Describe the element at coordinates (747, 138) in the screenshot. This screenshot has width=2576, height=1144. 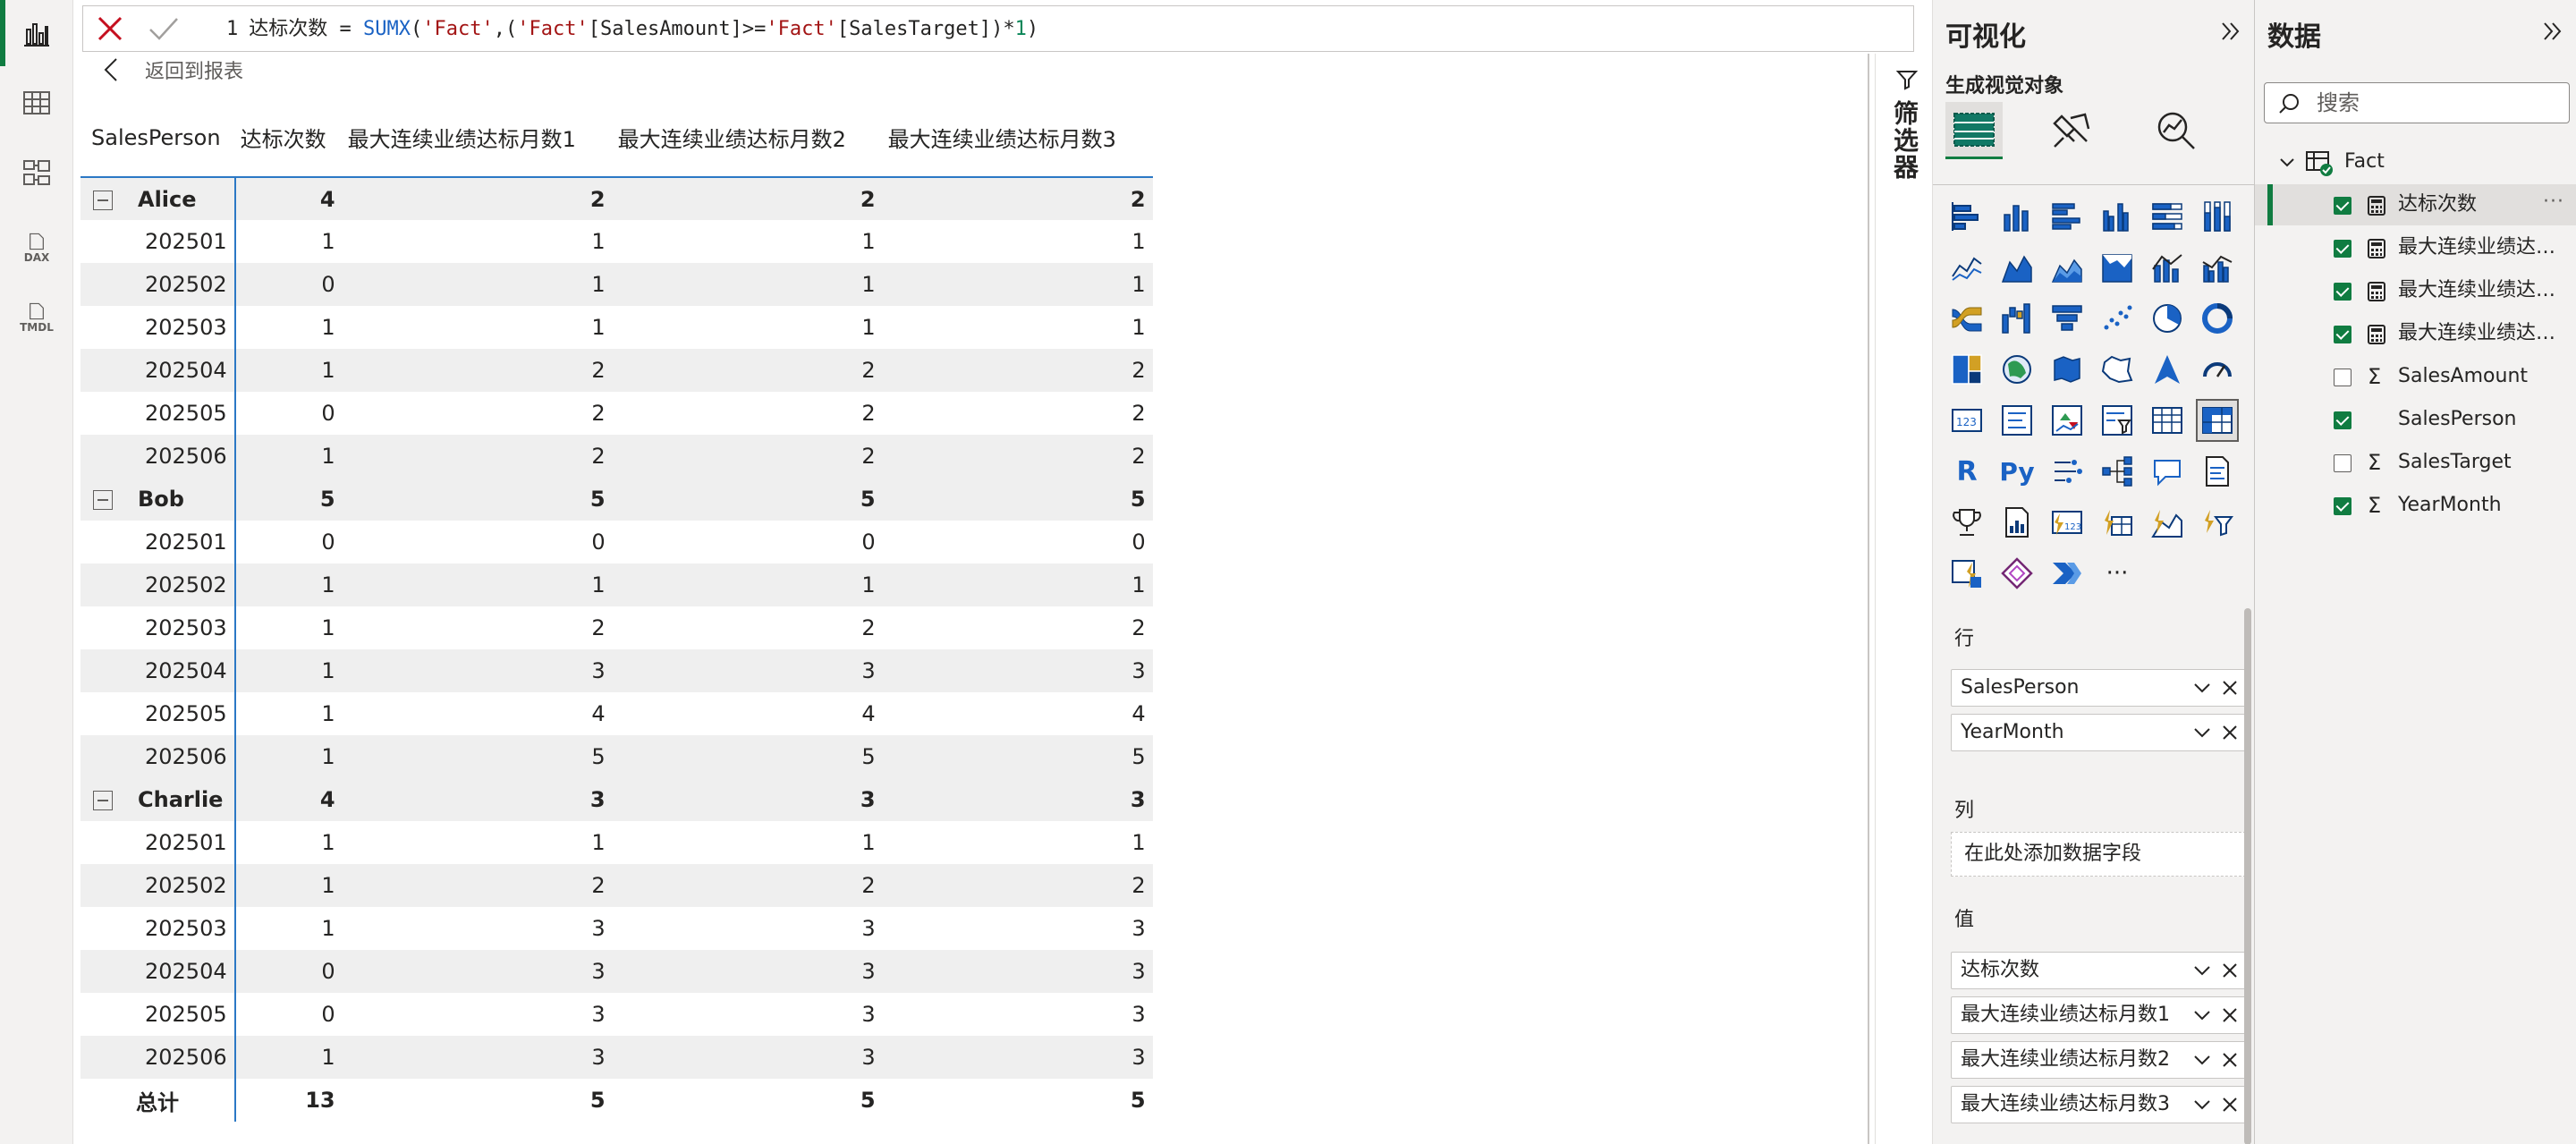
I see `header-max-streak-2: 最大连续业绩达标月数2` at that location.